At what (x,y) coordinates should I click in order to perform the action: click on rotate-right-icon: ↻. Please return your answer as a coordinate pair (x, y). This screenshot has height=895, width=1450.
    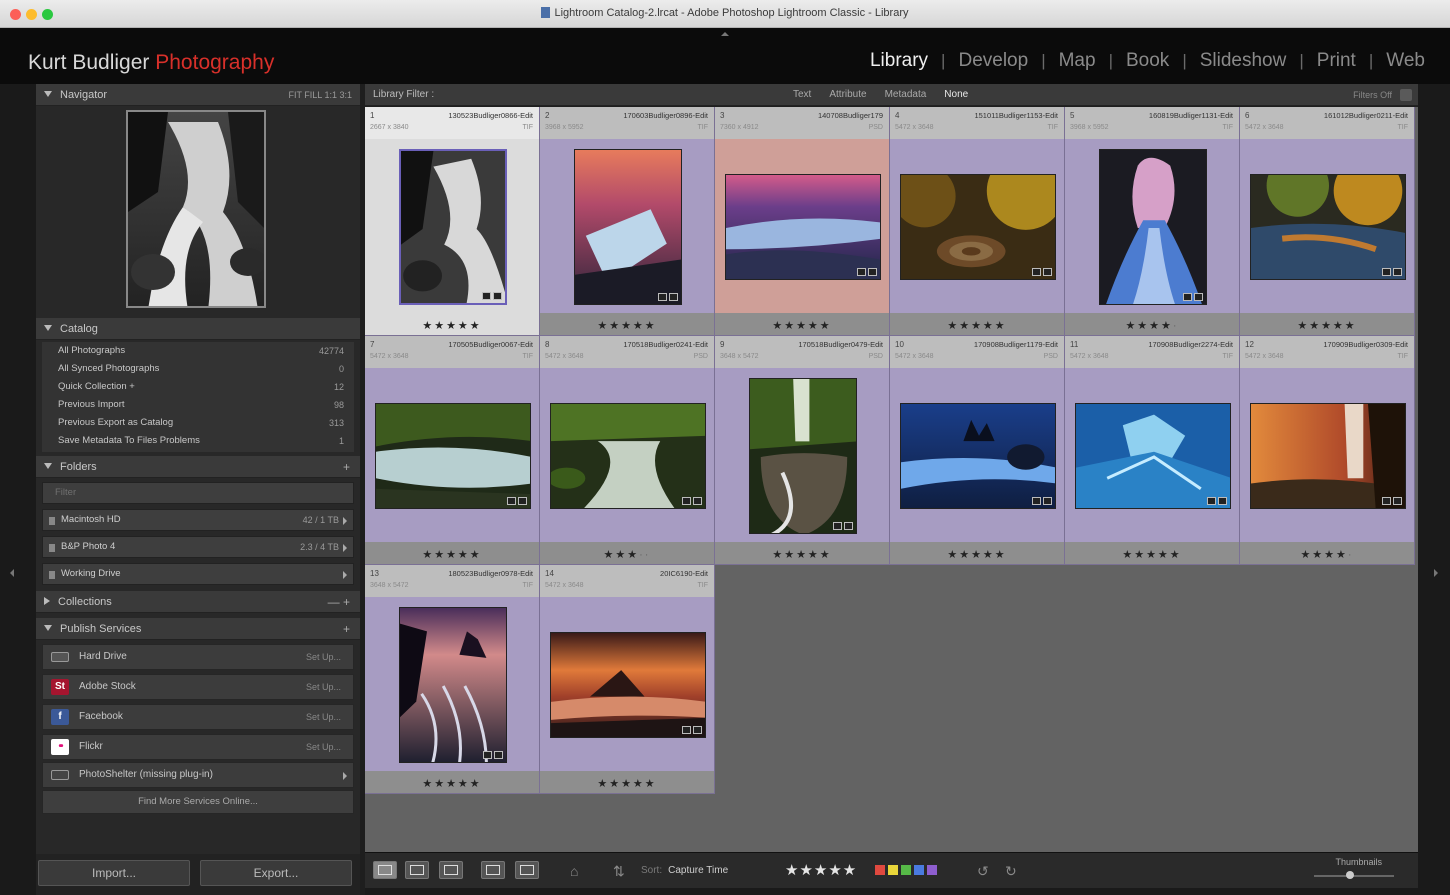
    Looking at the image, I should click on (1011, 871).